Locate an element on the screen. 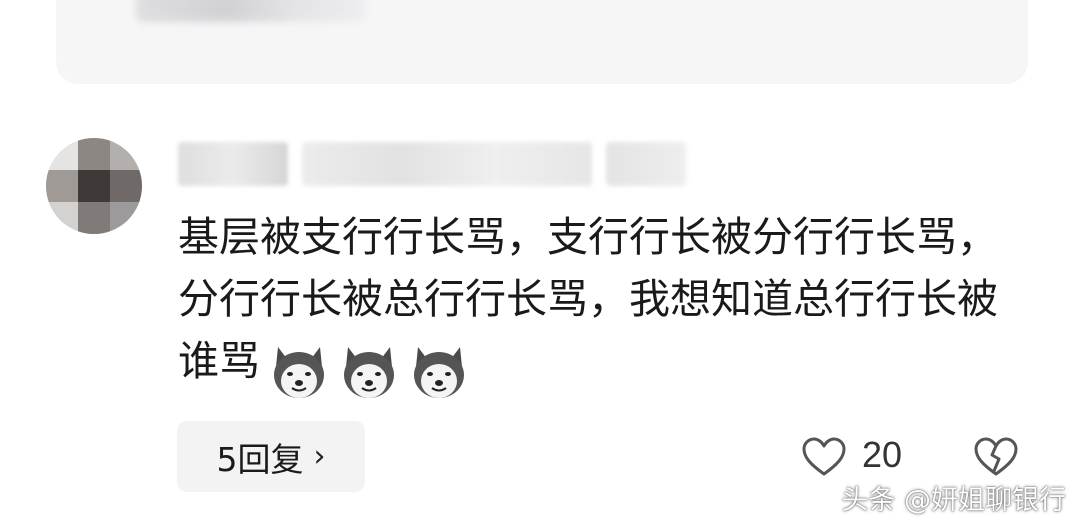  broken-heart-icon is located at coordinates (996, 457).